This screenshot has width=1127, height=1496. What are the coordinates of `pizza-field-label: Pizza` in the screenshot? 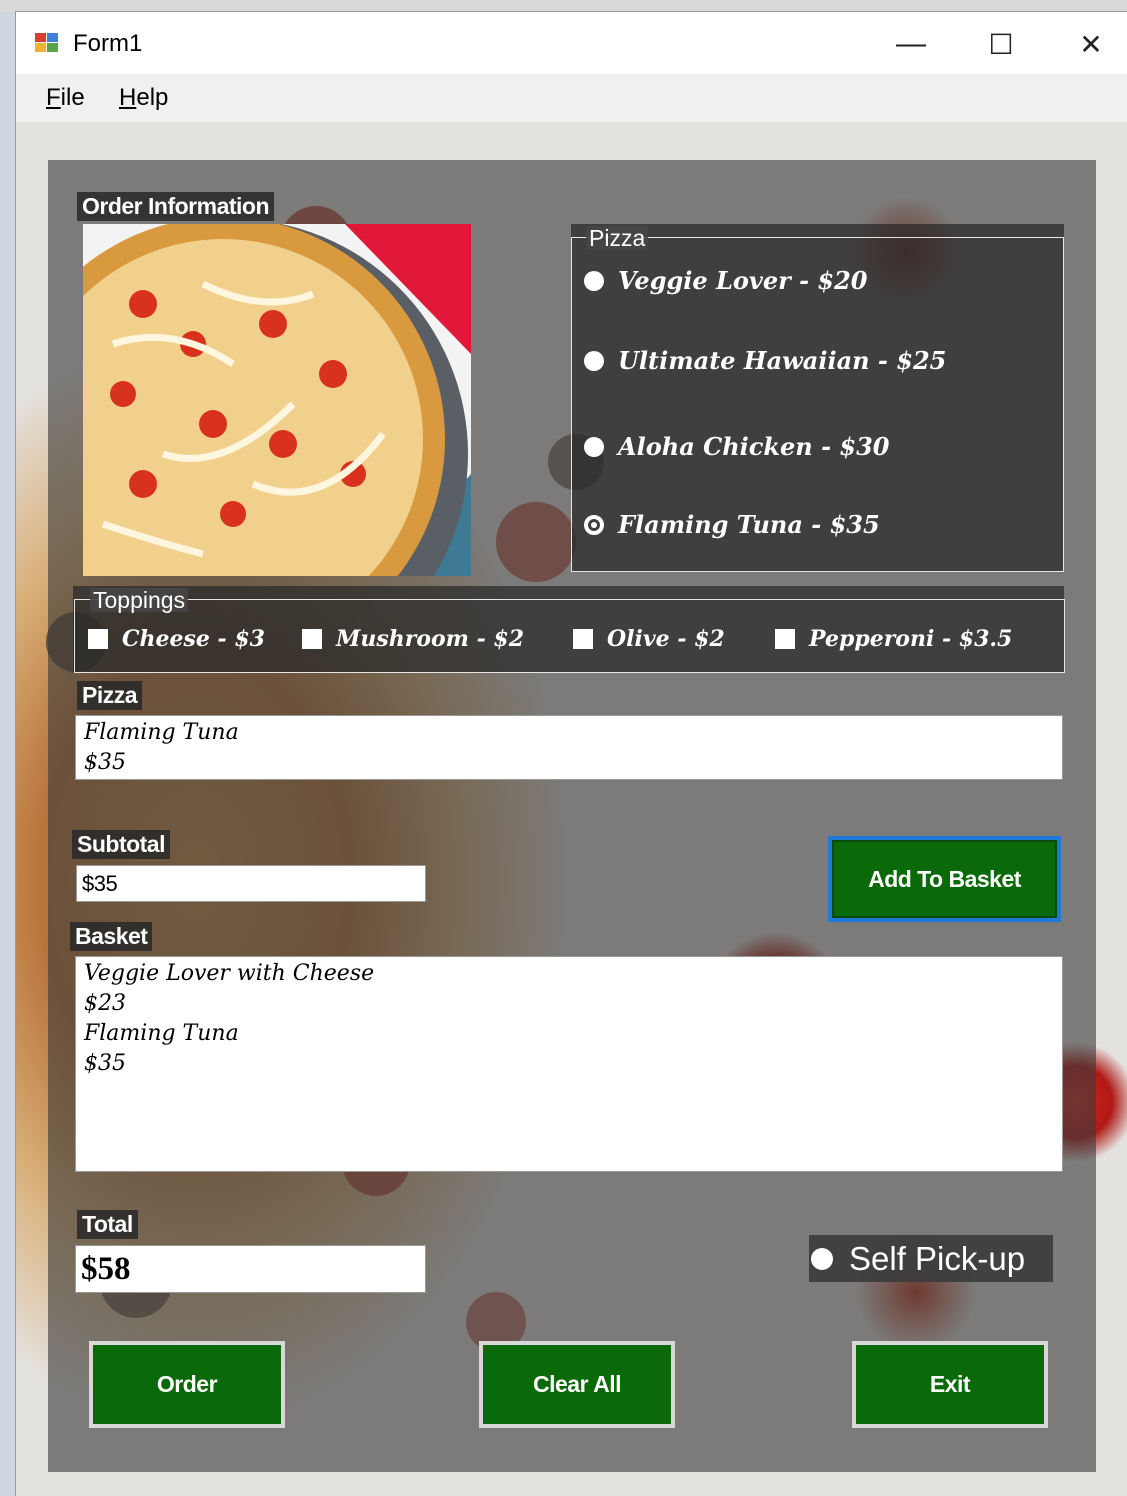 It's located at (110, 695).